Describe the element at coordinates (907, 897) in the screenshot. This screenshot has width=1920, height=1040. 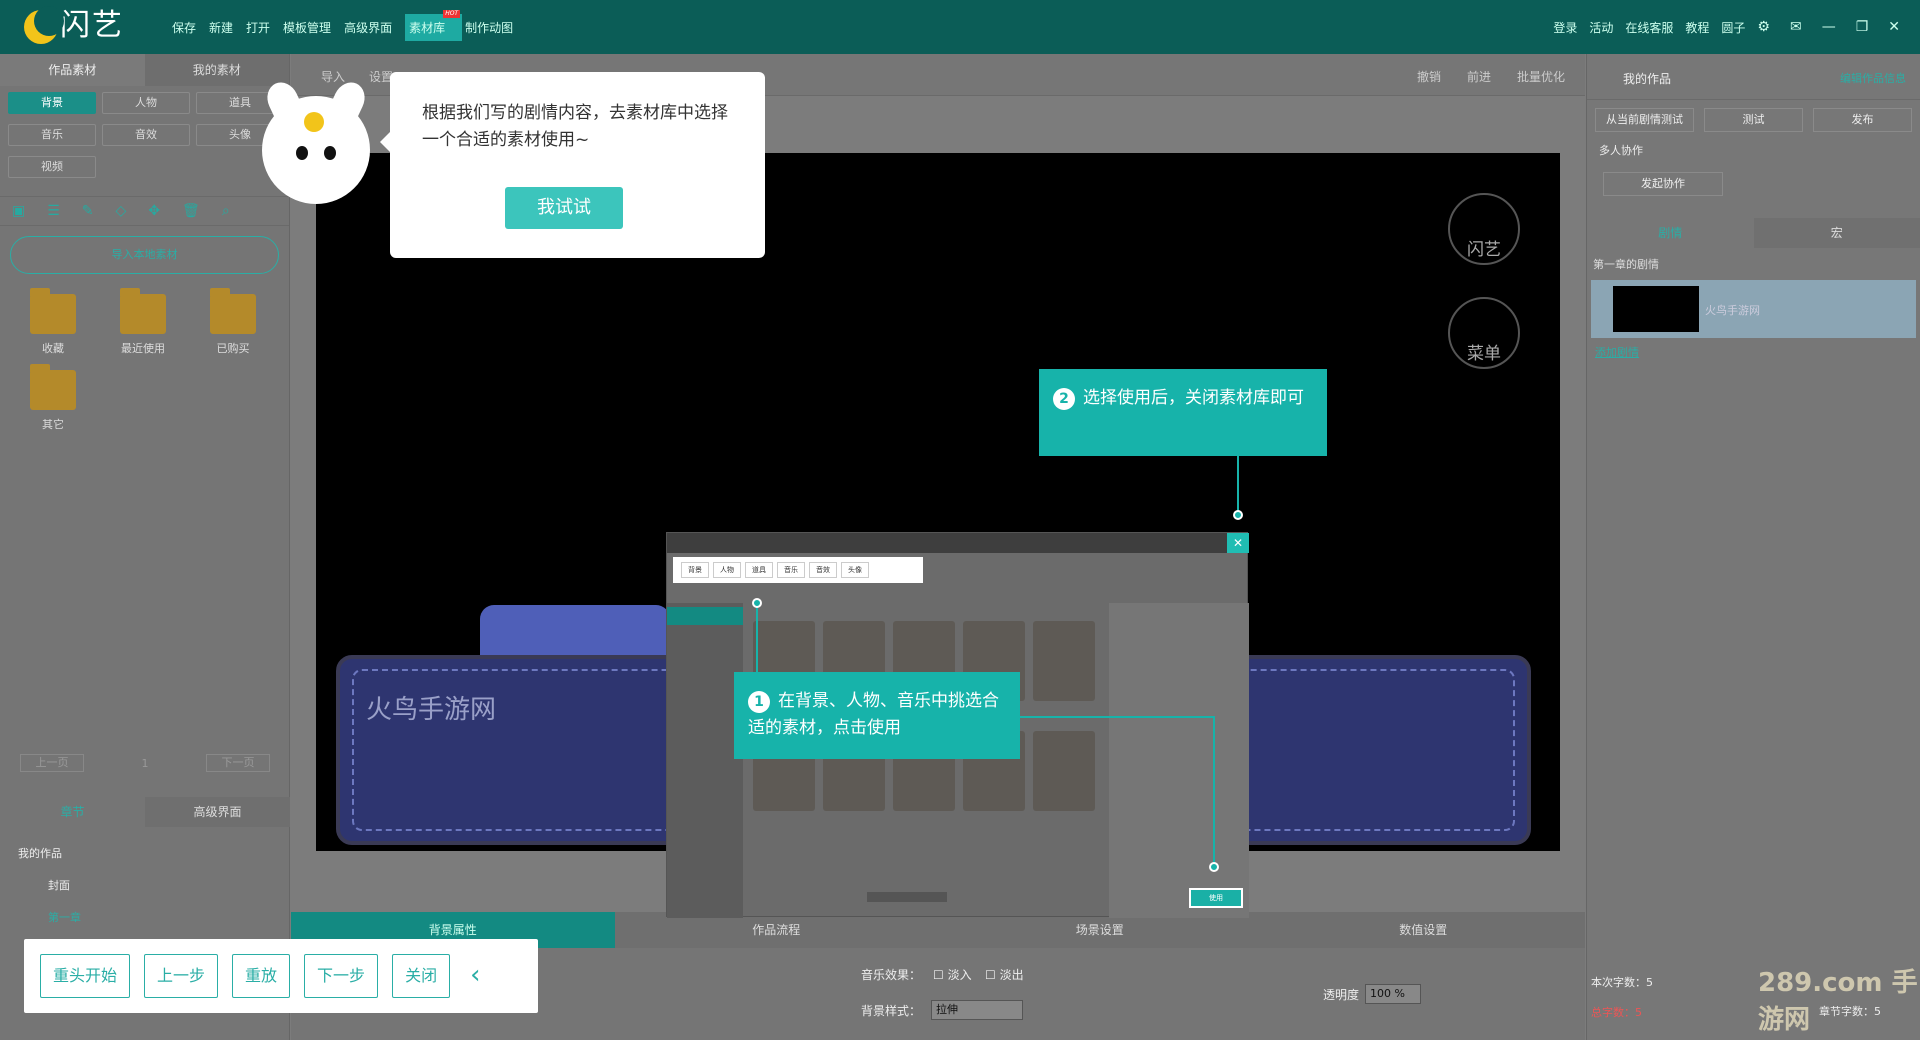
I see `preview-pager` at that location.